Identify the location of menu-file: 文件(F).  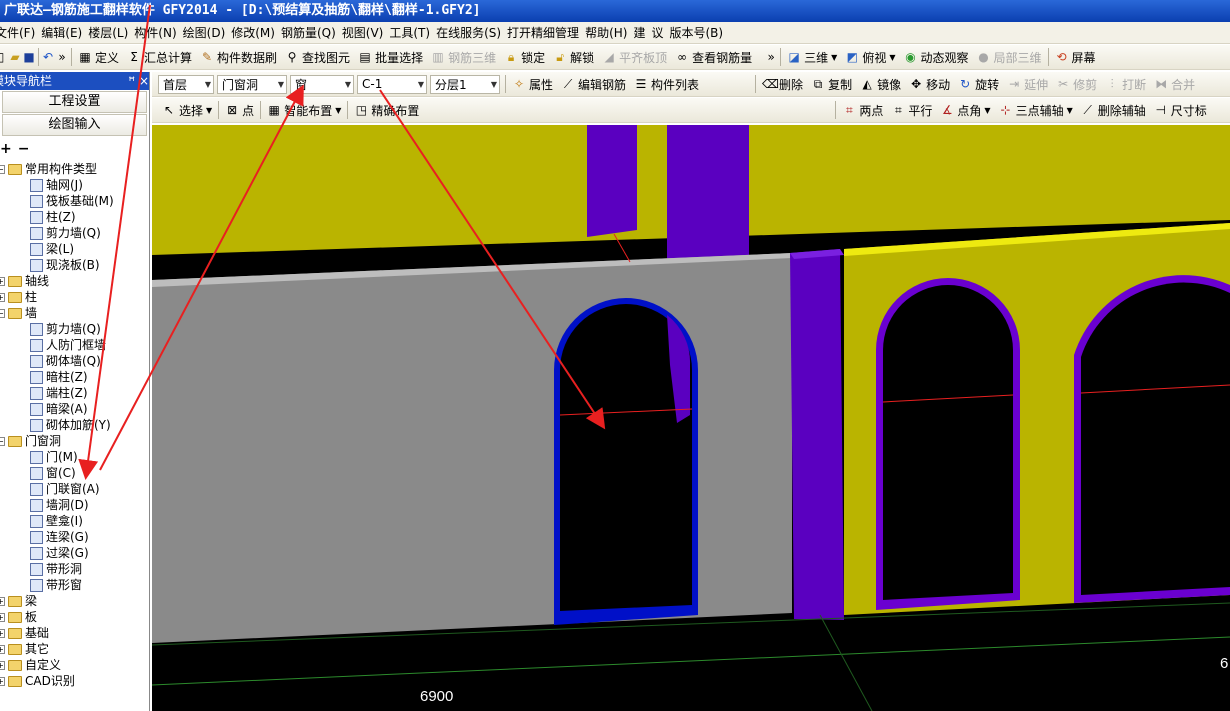
(19, 32).